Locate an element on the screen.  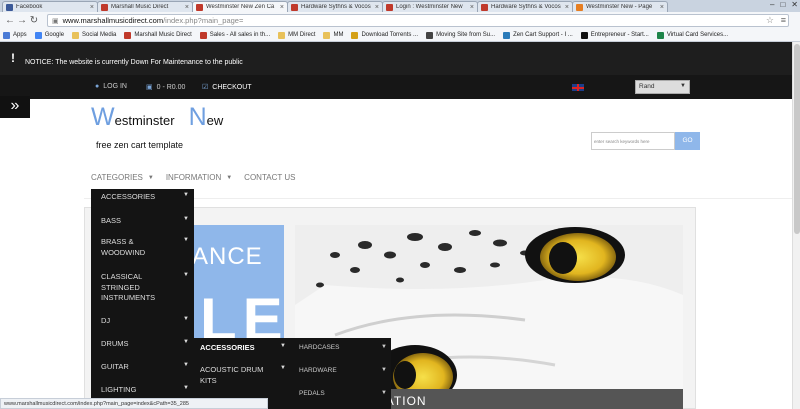
browser-tab: Facebook × is located at coordinates (50, 6).